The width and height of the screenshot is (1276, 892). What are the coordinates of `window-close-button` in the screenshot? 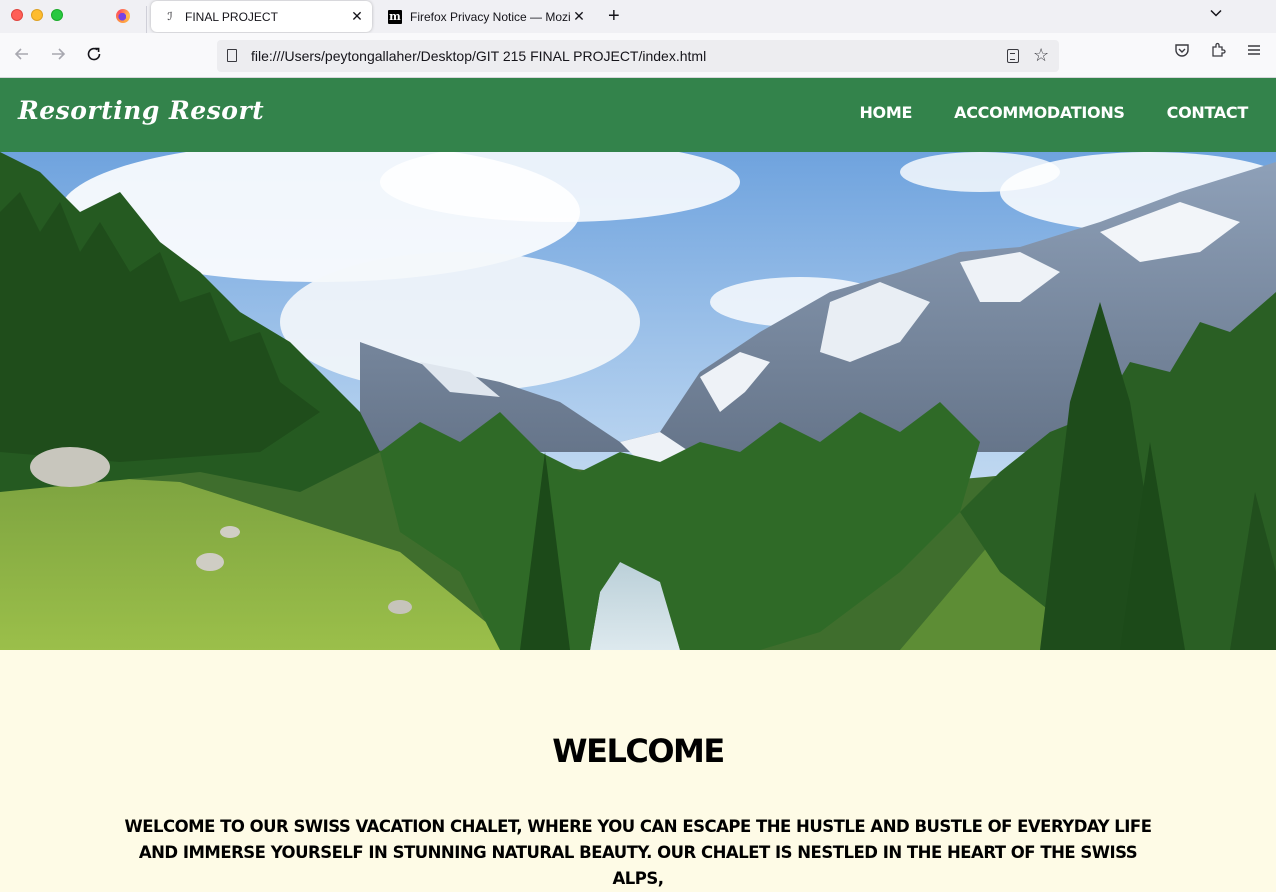 It's located at (17, 15).